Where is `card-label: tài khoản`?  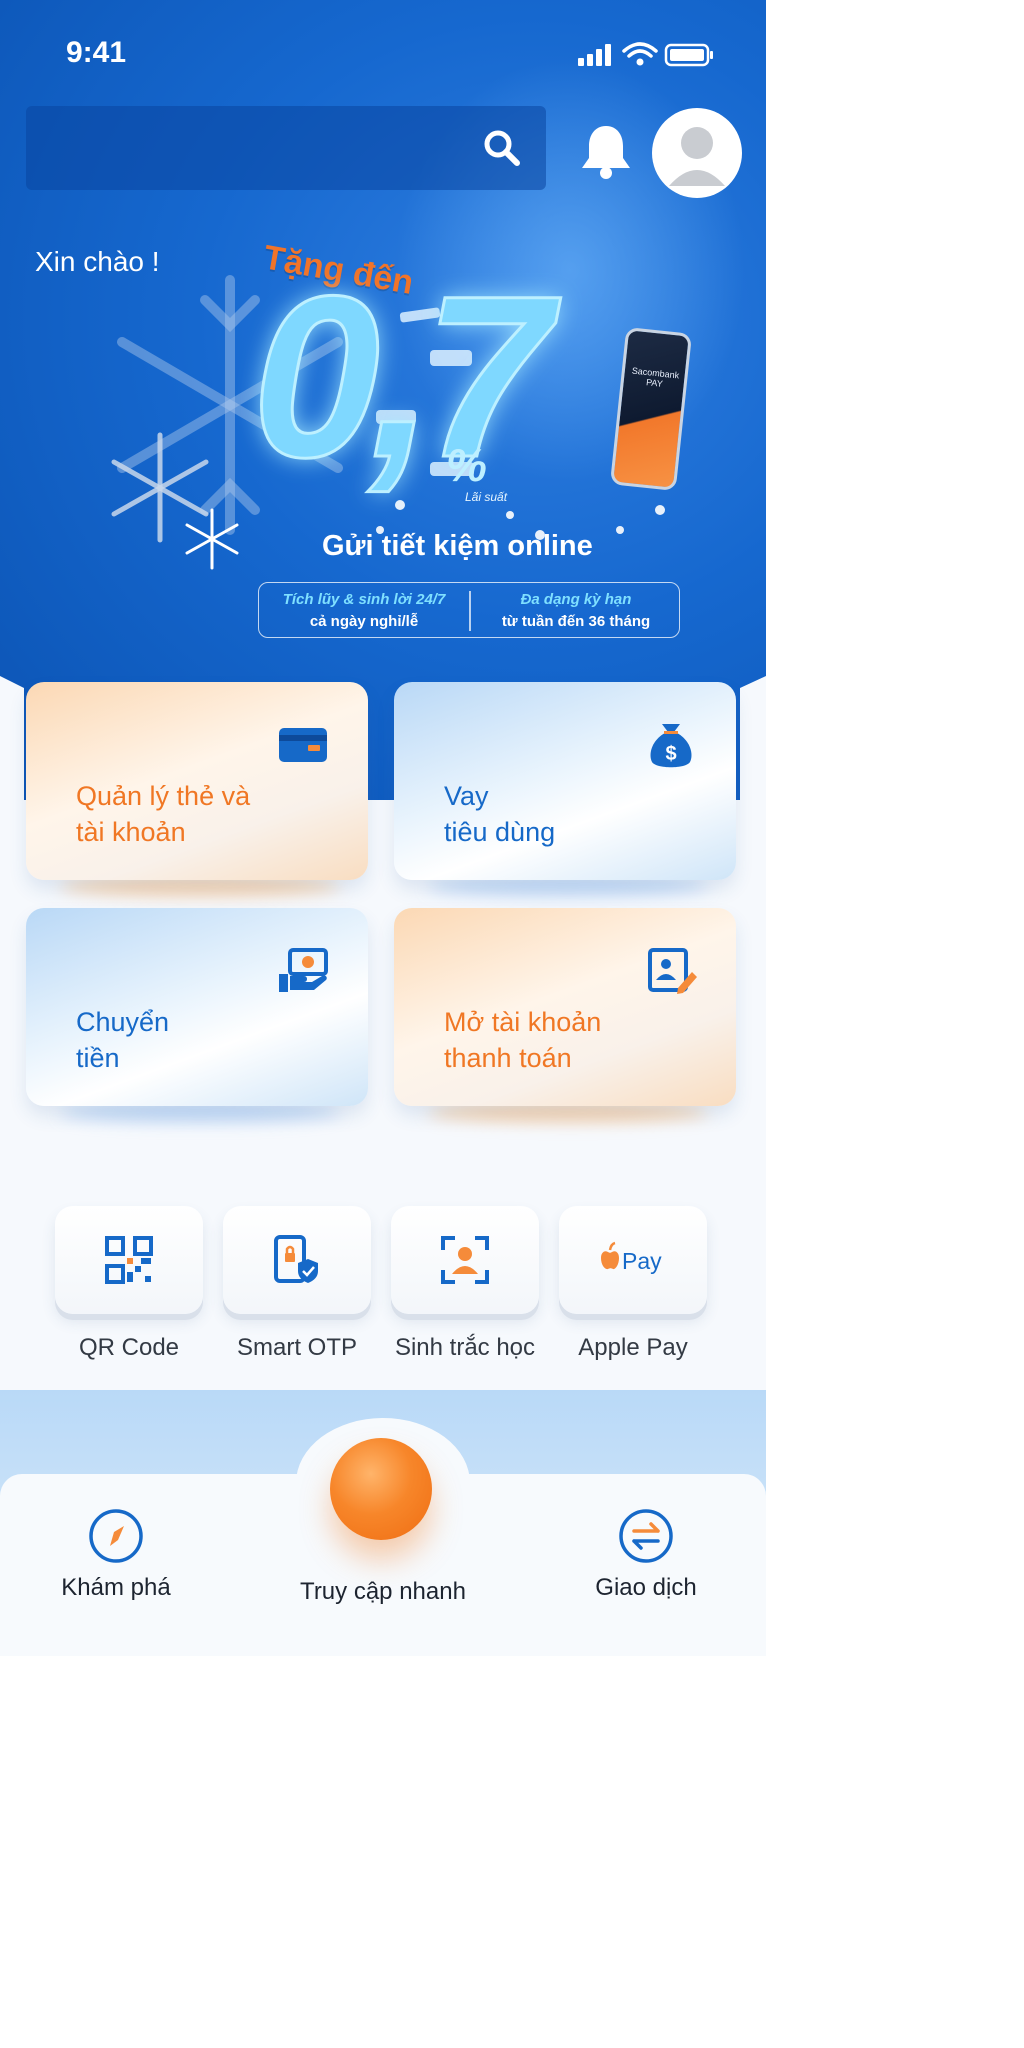 card-label: tài khoản is located at coordinates (131, 832).